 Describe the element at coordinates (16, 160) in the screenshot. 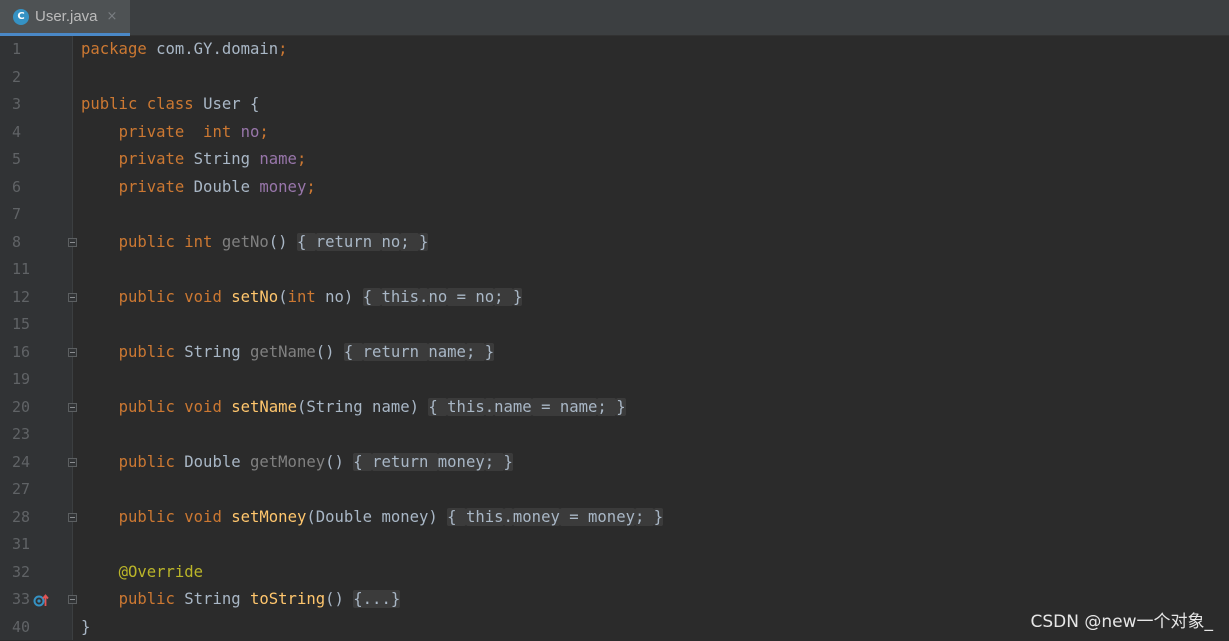

I see `line-number: 5` at that location.